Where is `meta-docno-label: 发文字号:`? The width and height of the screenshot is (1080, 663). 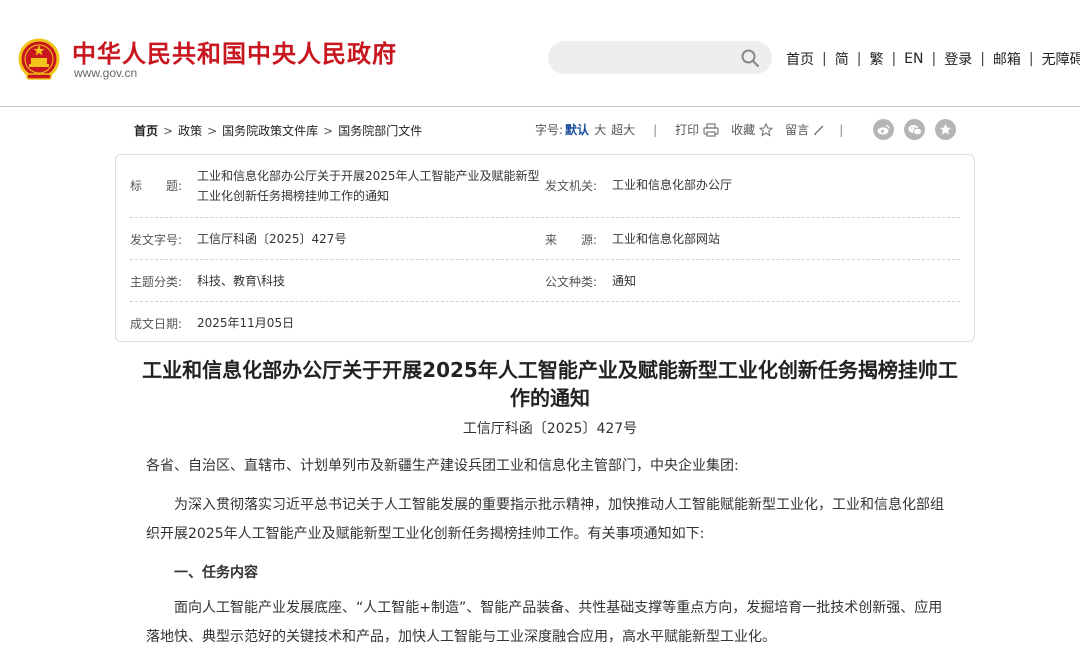 meta-docno-label: 发文字号: is located at coordinates (156, 240).